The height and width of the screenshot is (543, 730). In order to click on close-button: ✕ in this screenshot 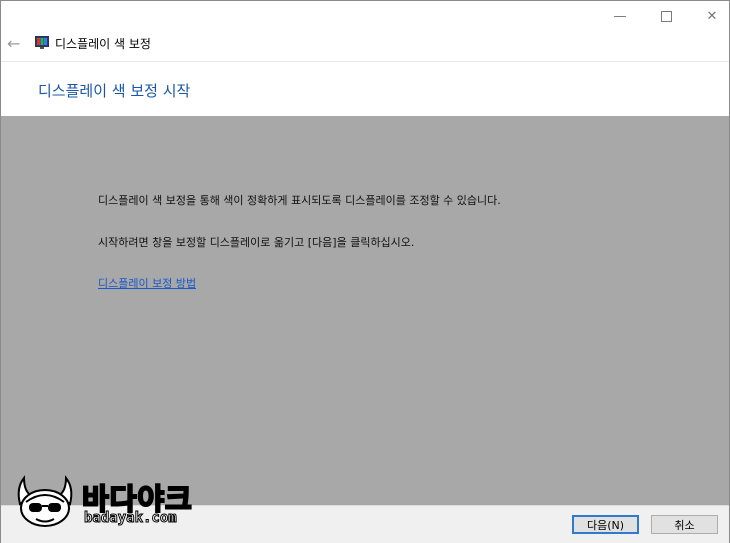, I will do `click(709, 16)`.